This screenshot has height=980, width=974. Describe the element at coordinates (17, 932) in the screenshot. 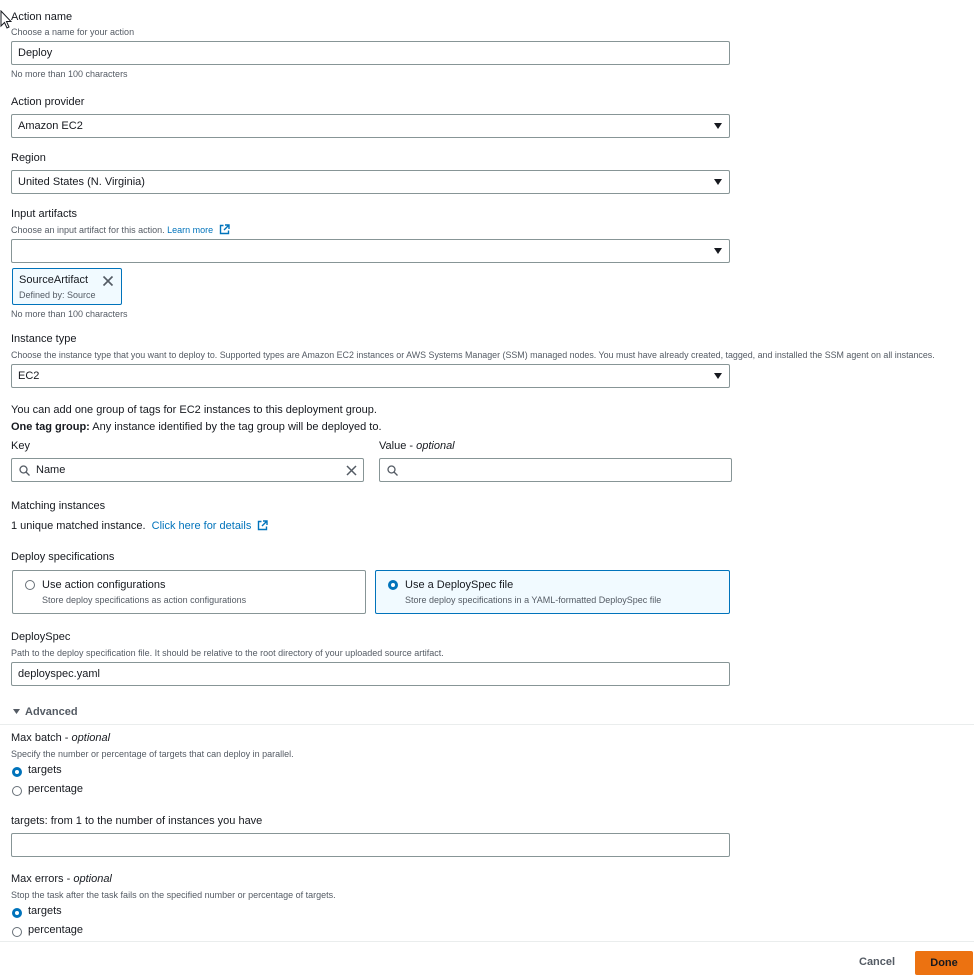

I see `max-errors-radio-percentage` at that location.